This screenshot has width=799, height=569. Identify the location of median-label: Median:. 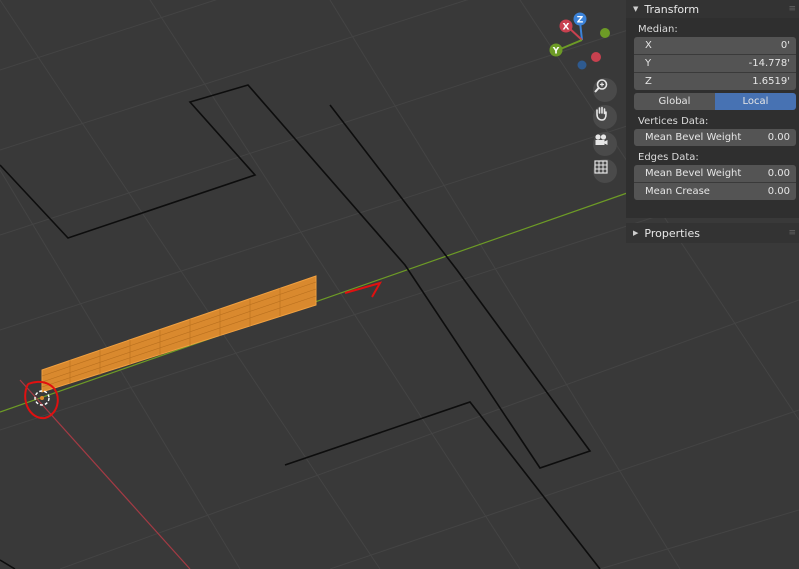
(658, 29).